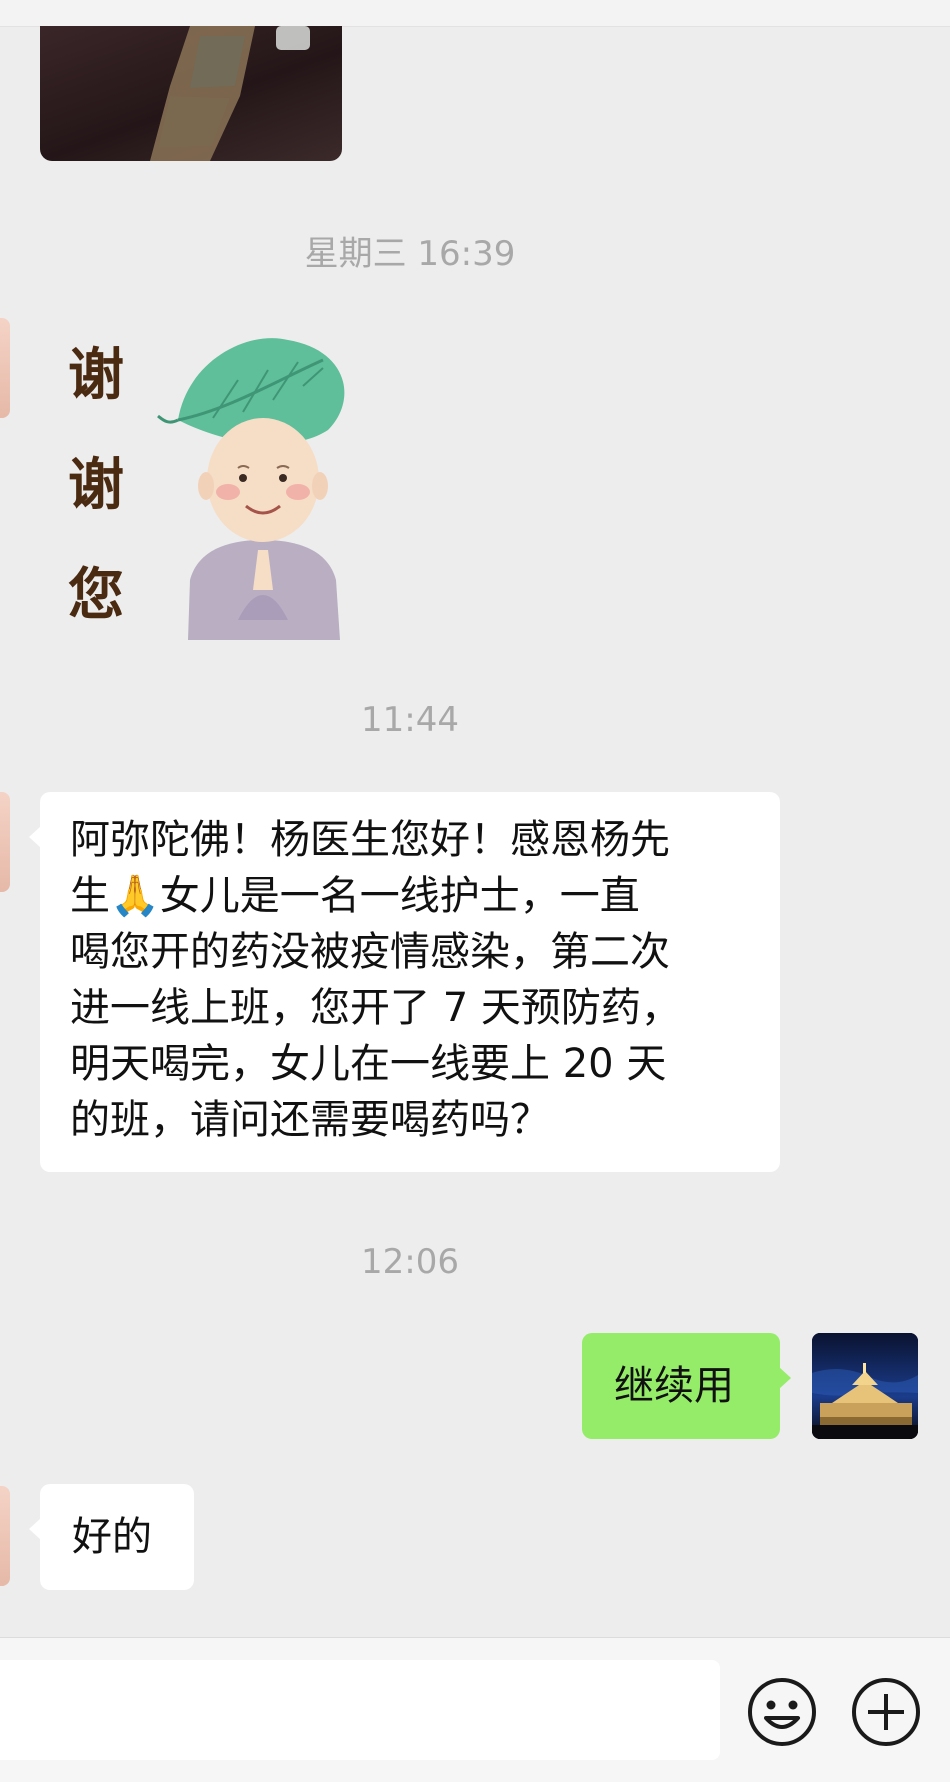 Image resolution: width=950 pixels, height=1782 pixels. Describe the element at coordinates (355, 896) in the screenshot. I see `message-line: 生🙏女儿是一名一线护士，一直` at that location.